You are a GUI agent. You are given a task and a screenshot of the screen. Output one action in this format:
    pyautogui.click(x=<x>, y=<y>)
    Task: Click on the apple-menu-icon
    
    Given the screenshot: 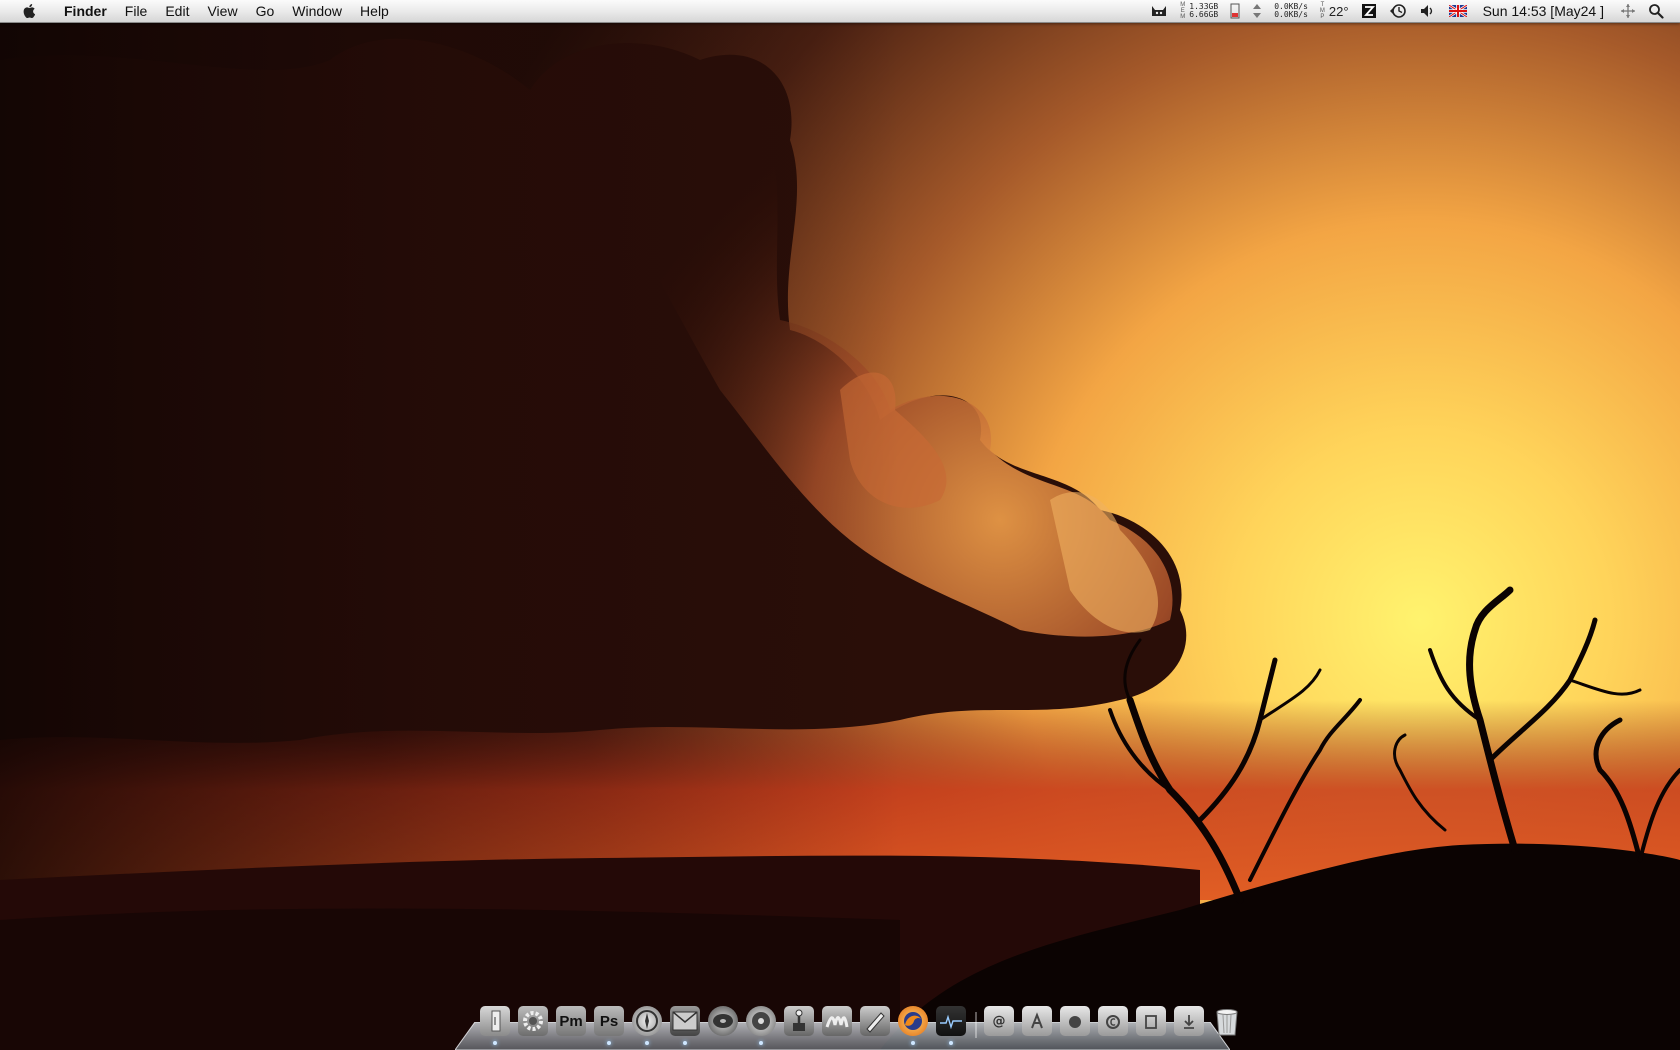 What is the action you would take?
    pyautogui.click(x=28, y=11)
    